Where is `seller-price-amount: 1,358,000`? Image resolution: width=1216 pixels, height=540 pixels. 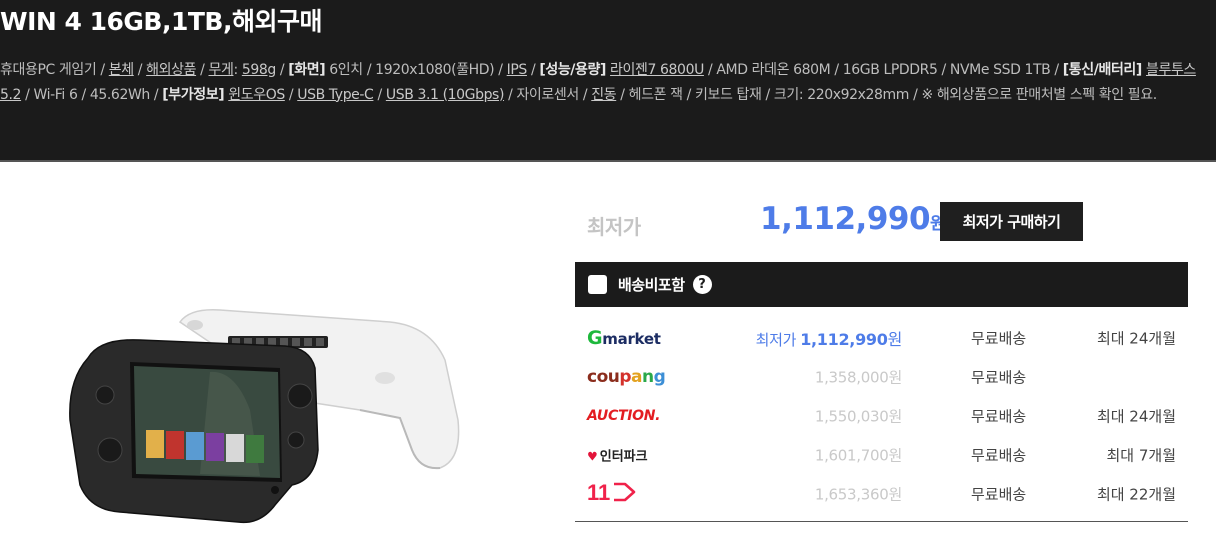 seller-price-amount: 1,358,000 is located at coordinates (851, 377).